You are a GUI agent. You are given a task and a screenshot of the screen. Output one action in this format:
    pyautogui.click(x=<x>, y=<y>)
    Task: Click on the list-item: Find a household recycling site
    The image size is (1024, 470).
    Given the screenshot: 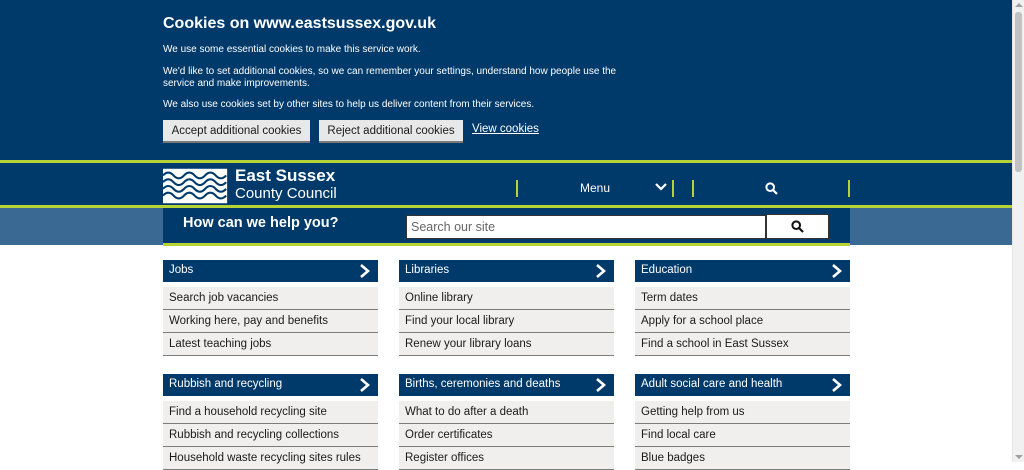 What is the action you would take?
    pyautogui.click(x=270, y=412)
    